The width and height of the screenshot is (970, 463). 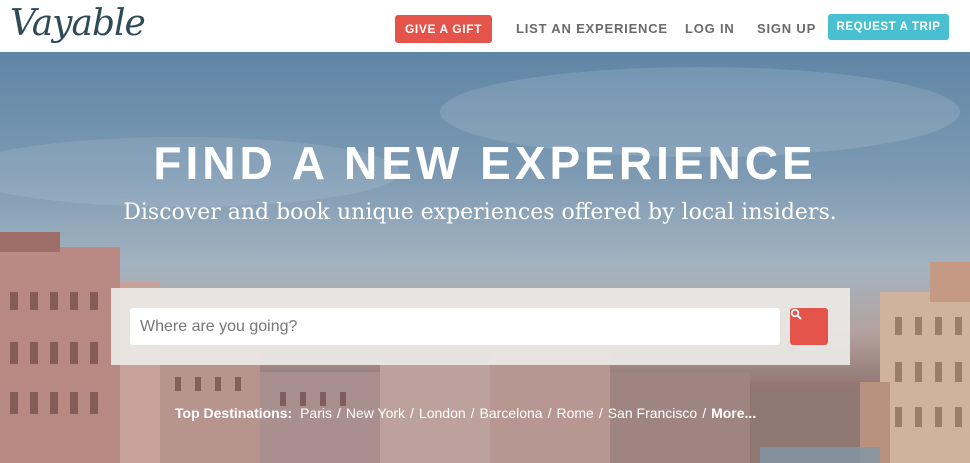 What do you see at coordinates (710, 28) in the screenshot?
I see `log-in-link: LOG IN` at bounding box center [710, 28].